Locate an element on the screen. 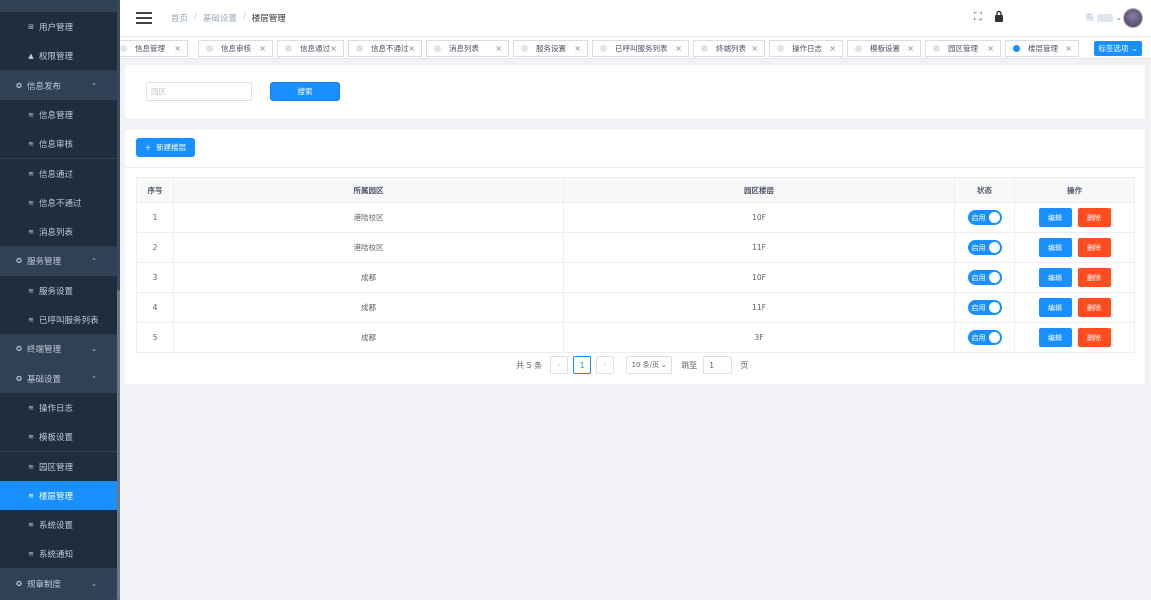 The height and width of the screenshot is (600, 1151). tab-options-button: 标签选项 ⌄ is located at coordinates (1118, 48).